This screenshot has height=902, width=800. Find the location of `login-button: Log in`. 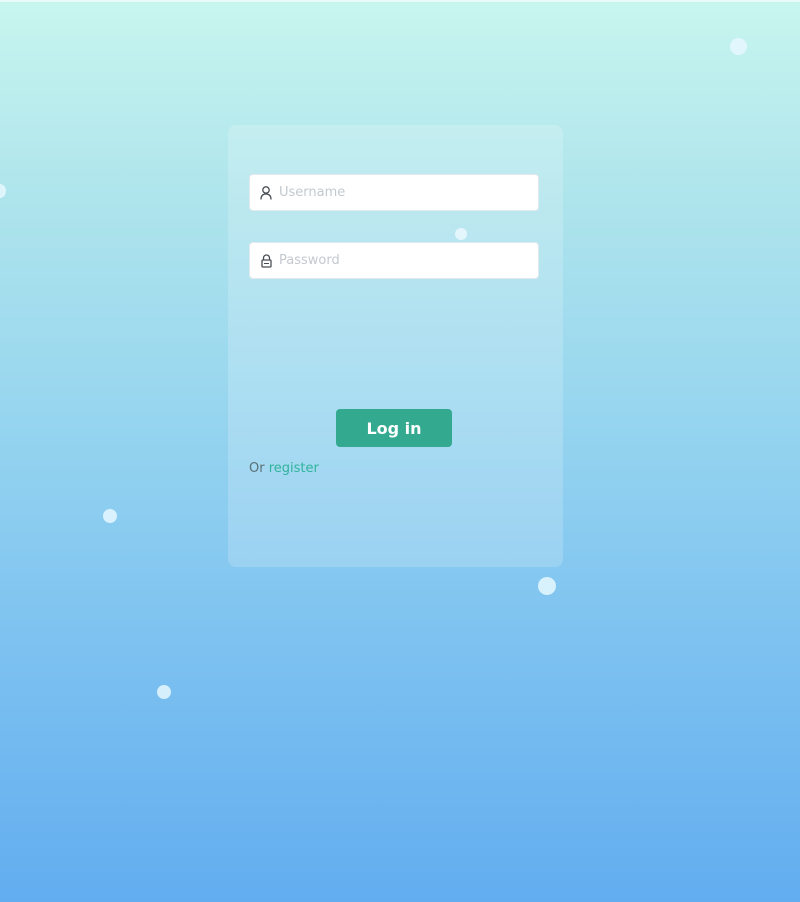

login-button: Log in is located at coordinates (394, 428).